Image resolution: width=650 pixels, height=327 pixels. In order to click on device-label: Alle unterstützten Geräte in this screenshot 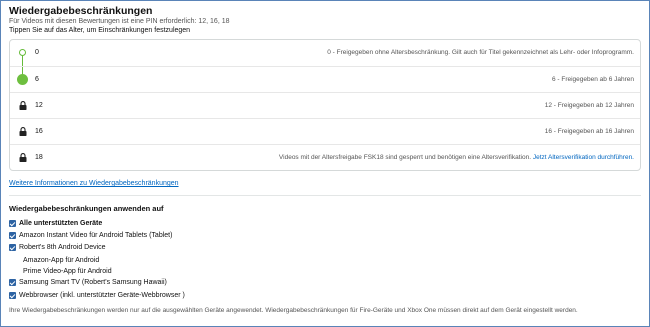, I will do `click(61, 223)`.